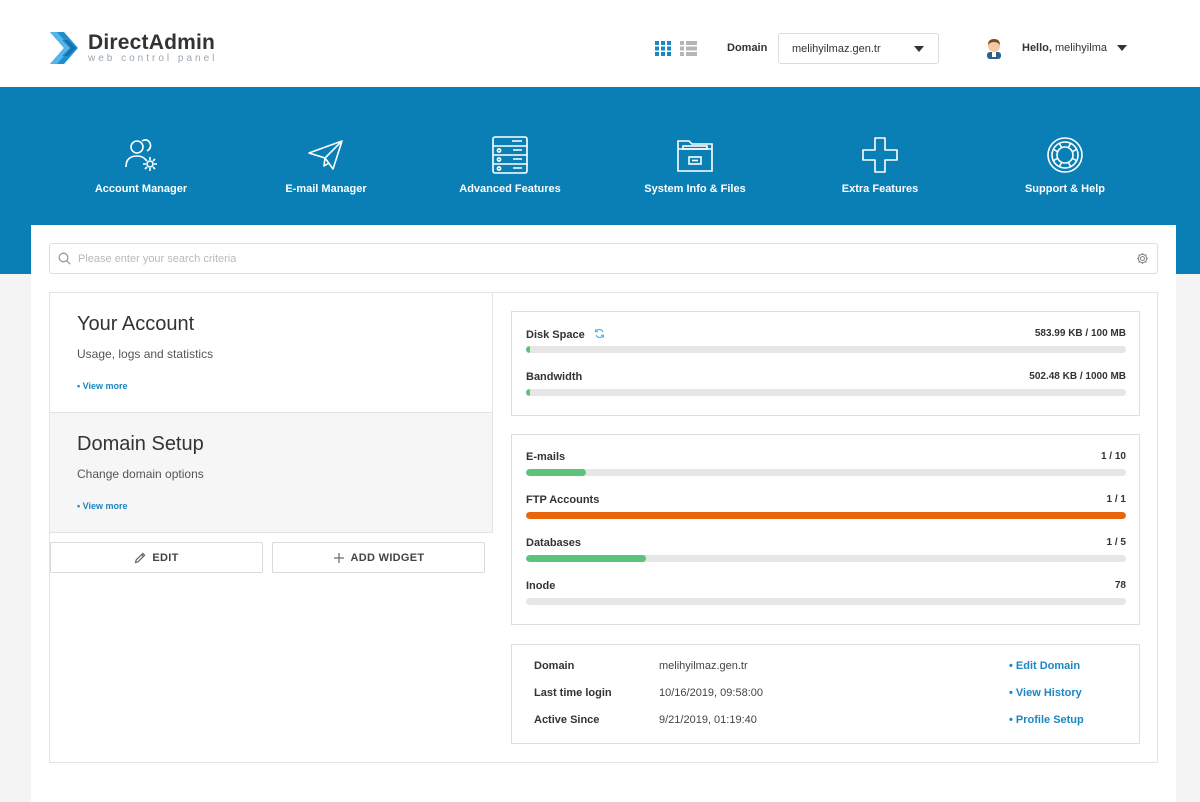  Describe the element at coordinates (554, 666) in the screenshot. I see `info-key: Domain` at that location.